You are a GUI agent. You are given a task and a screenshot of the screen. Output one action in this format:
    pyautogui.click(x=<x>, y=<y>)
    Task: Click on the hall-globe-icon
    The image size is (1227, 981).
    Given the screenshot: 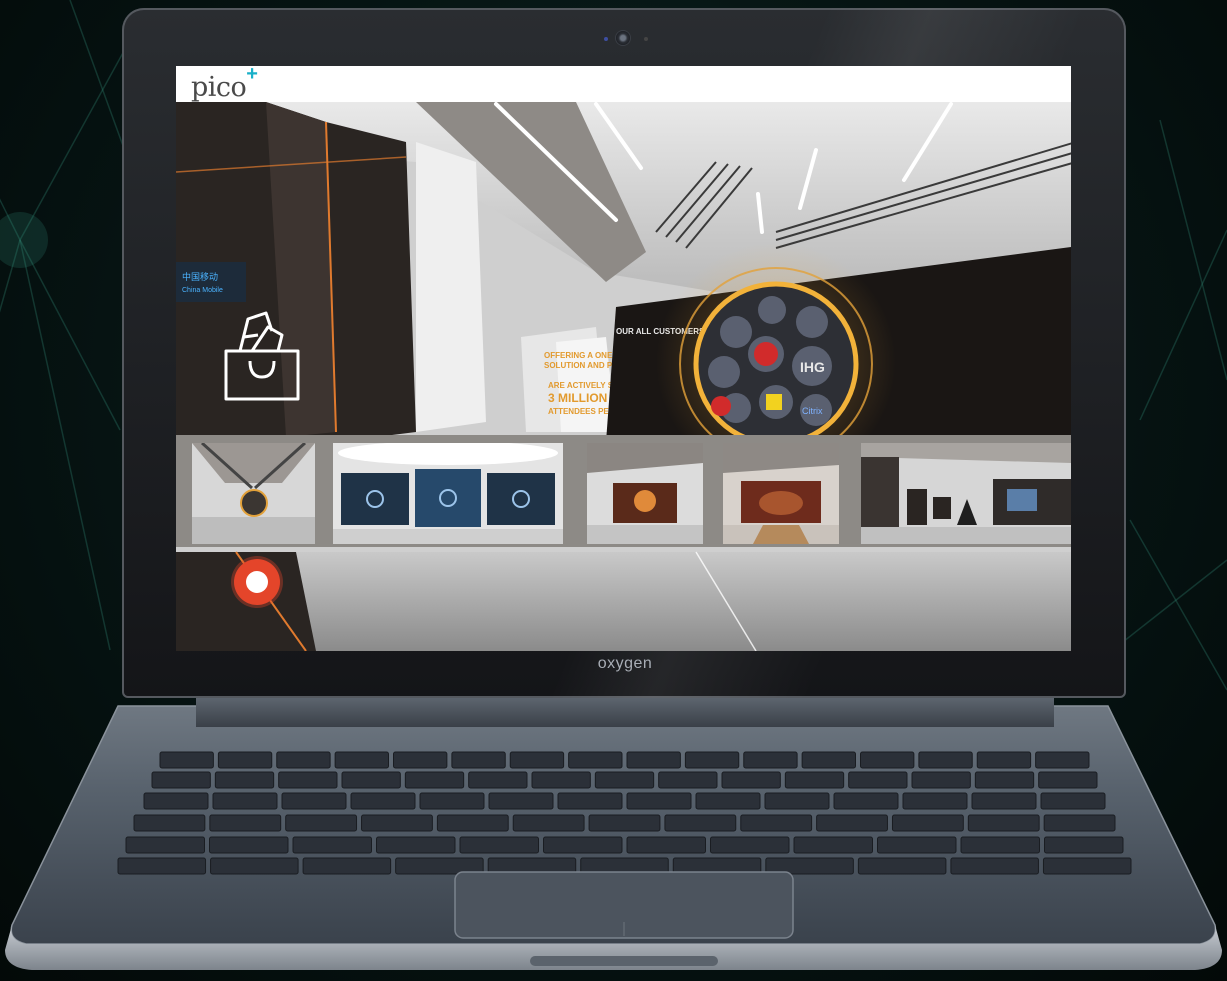 What is the action you would take?
    pyautogui.click(x=253, y=493)
    